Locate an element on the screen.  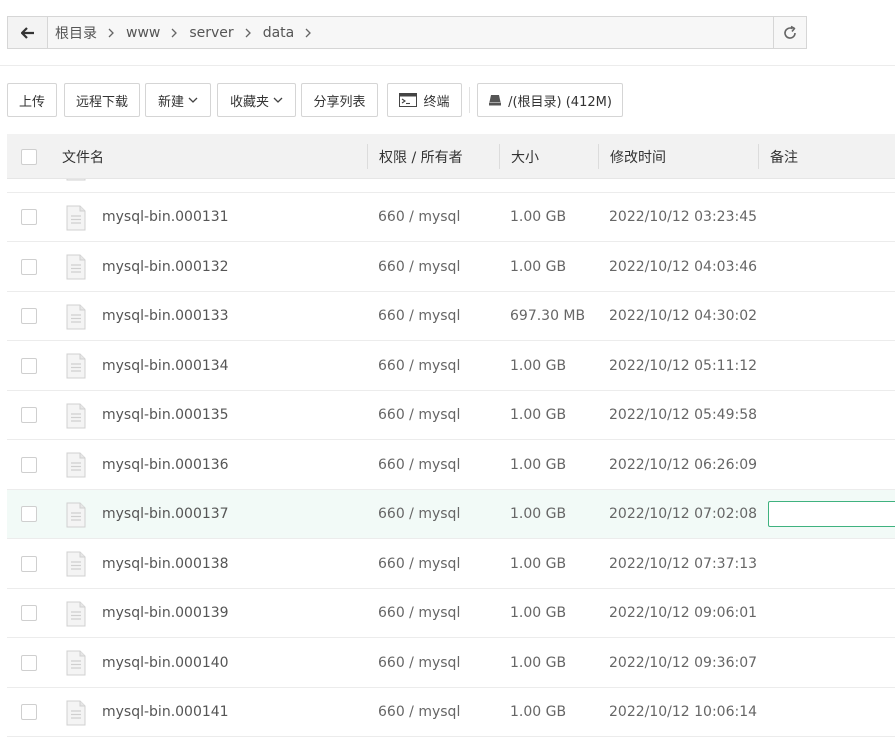
breadcrumb-link: server is located at coordinates (211, 33).